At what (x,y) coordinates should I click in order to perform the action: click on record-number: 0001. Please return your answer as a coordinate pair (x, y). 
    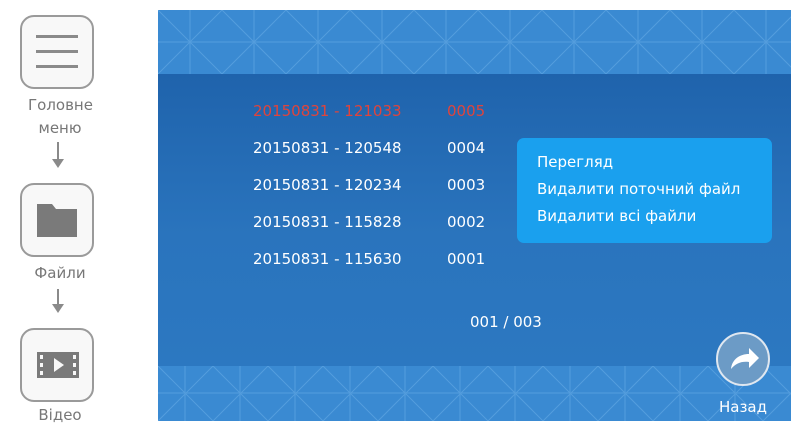
    Looking at the image, I should click on (466, 259).